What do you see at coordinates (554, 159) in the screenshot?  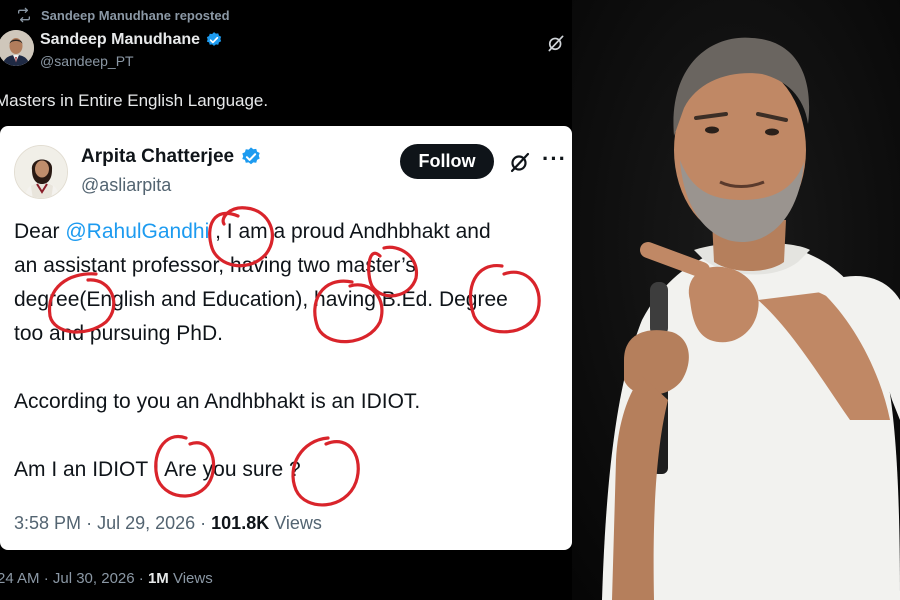 I see `more-icon: ···` at bounding box center [554, 159].